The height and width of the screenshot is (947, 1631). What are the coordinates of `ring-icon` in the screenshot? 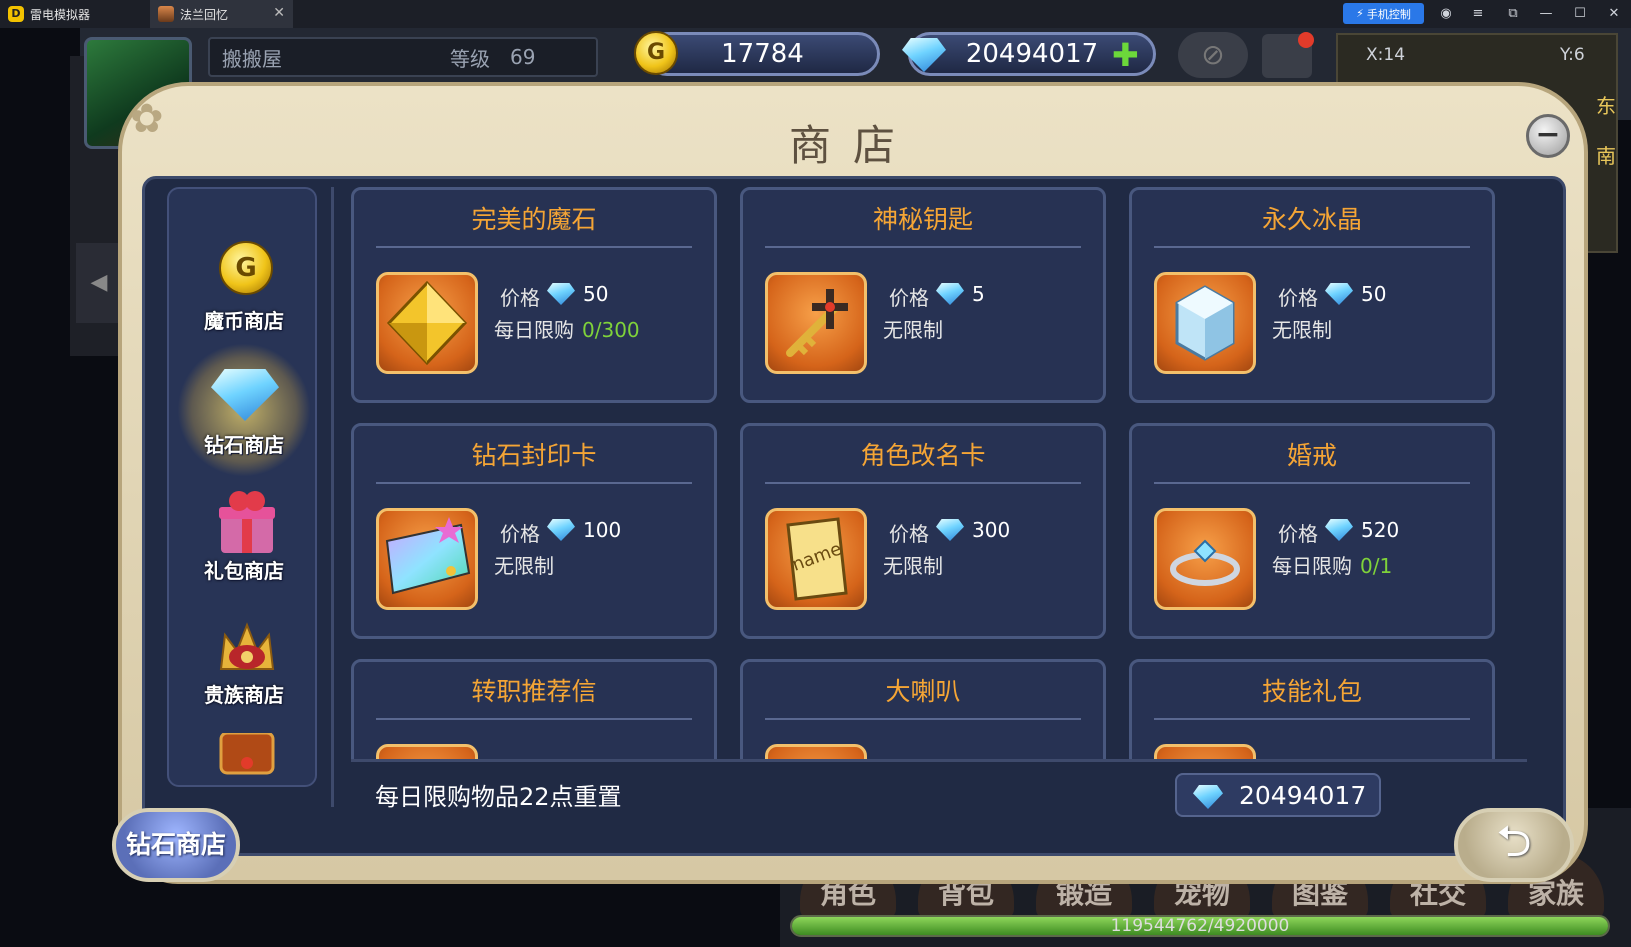 It's located at (1205, 559).